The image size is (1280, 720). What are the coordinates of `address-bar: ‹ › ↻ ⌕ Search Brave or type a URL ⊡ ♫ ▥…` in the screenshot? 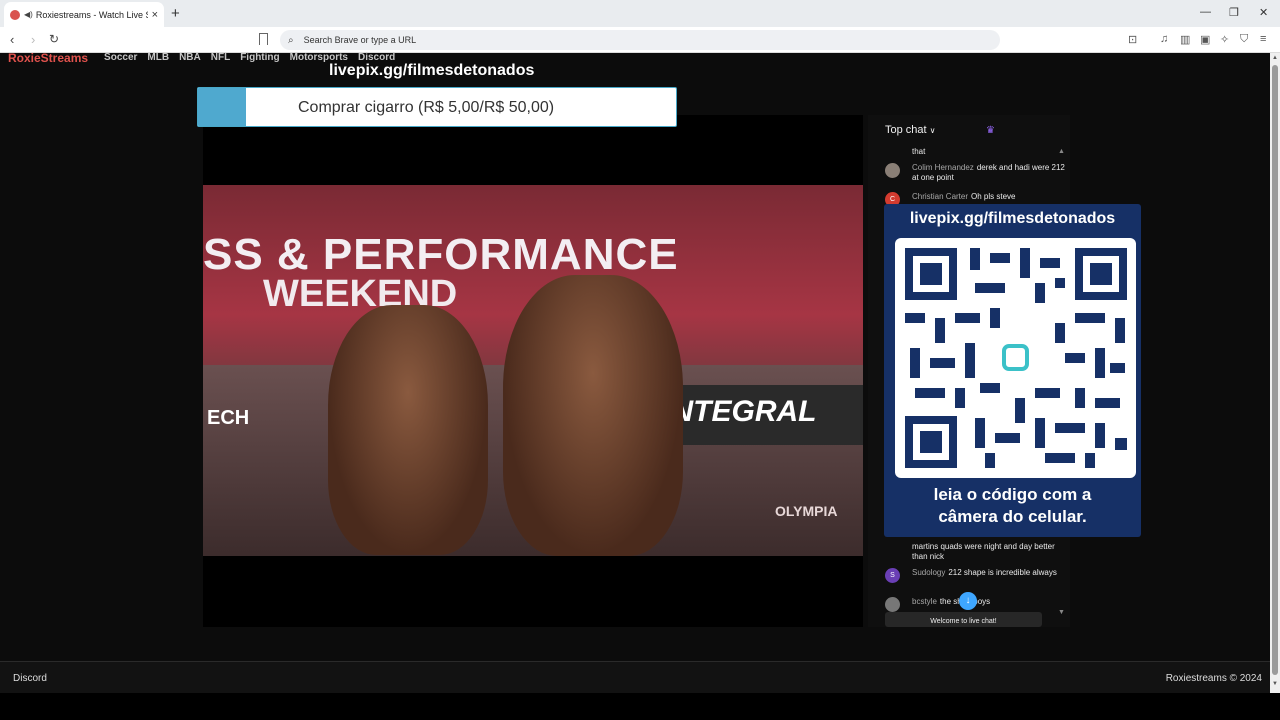 It's located at (640, 40).